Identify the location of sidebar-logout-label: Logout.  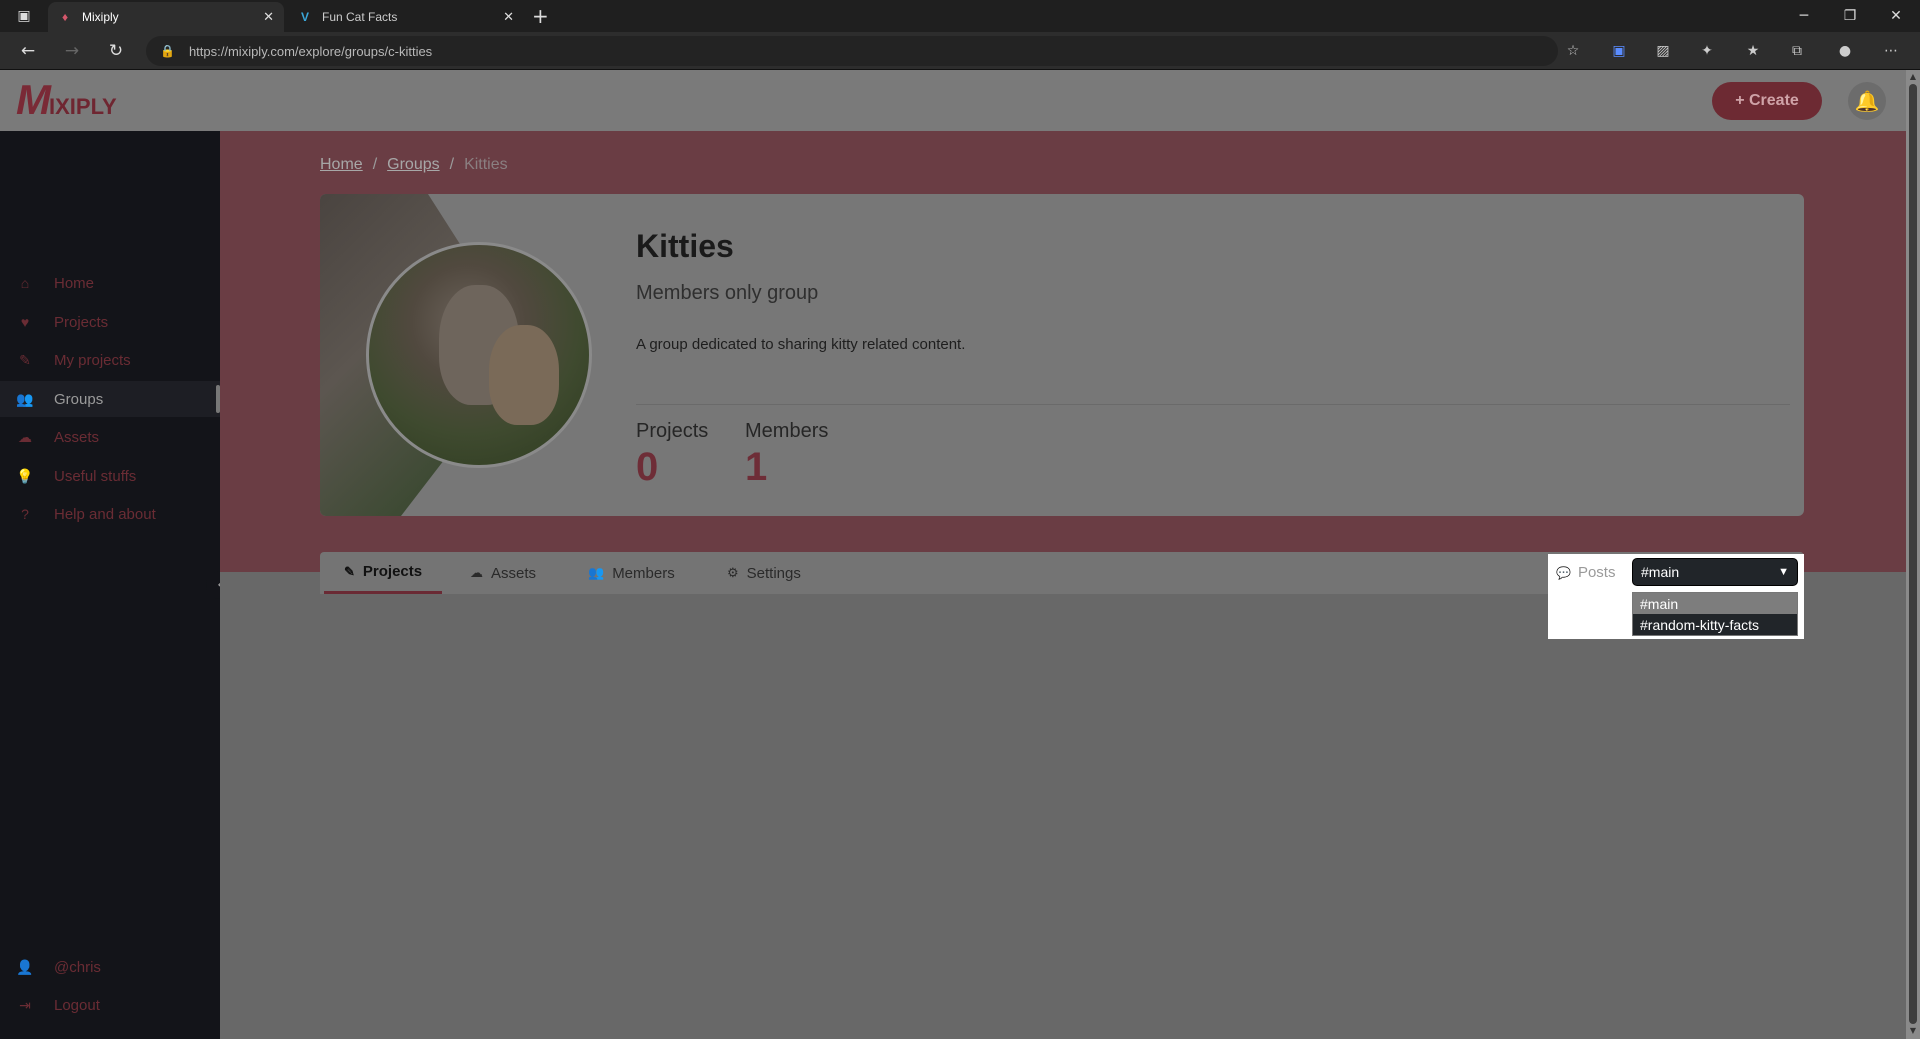
(77, 1005).